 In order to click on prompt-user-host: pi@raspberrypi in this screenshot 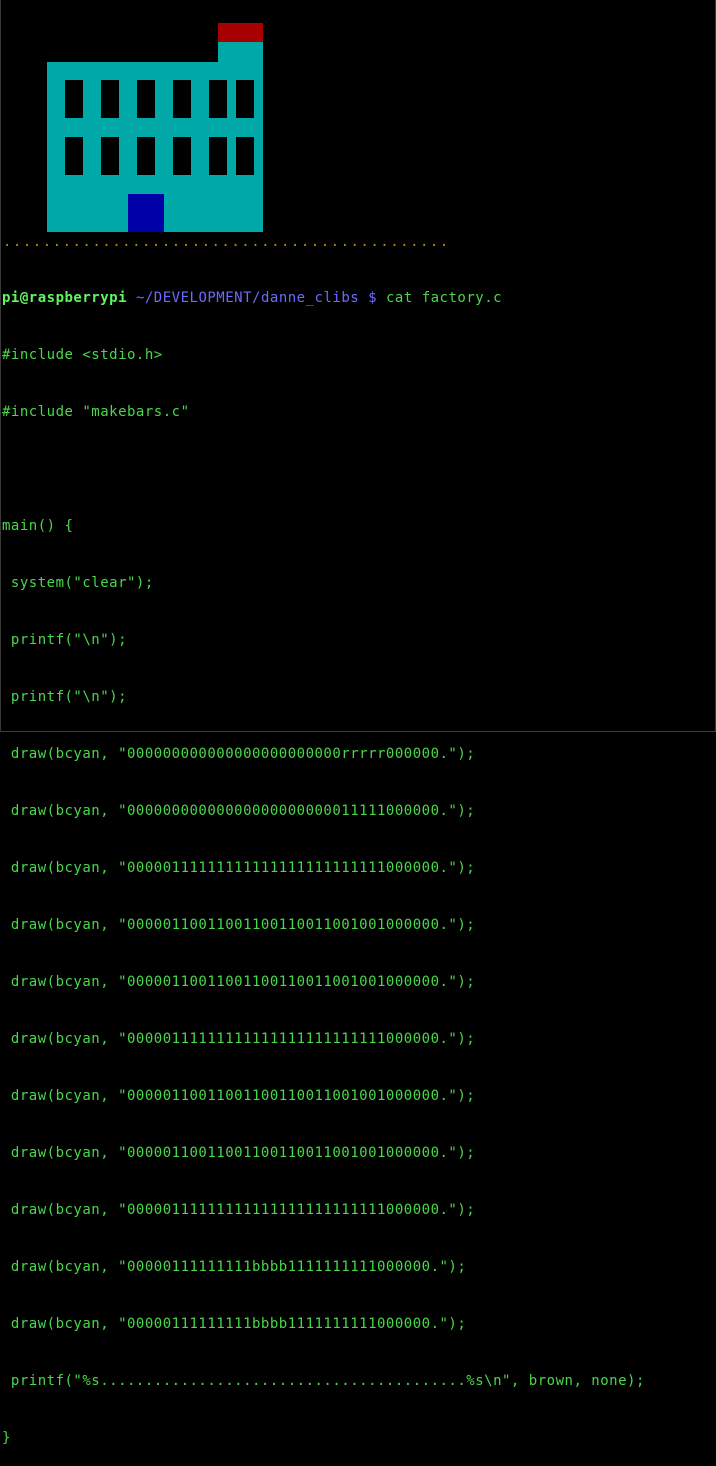, I will do `click(65, 298)`.